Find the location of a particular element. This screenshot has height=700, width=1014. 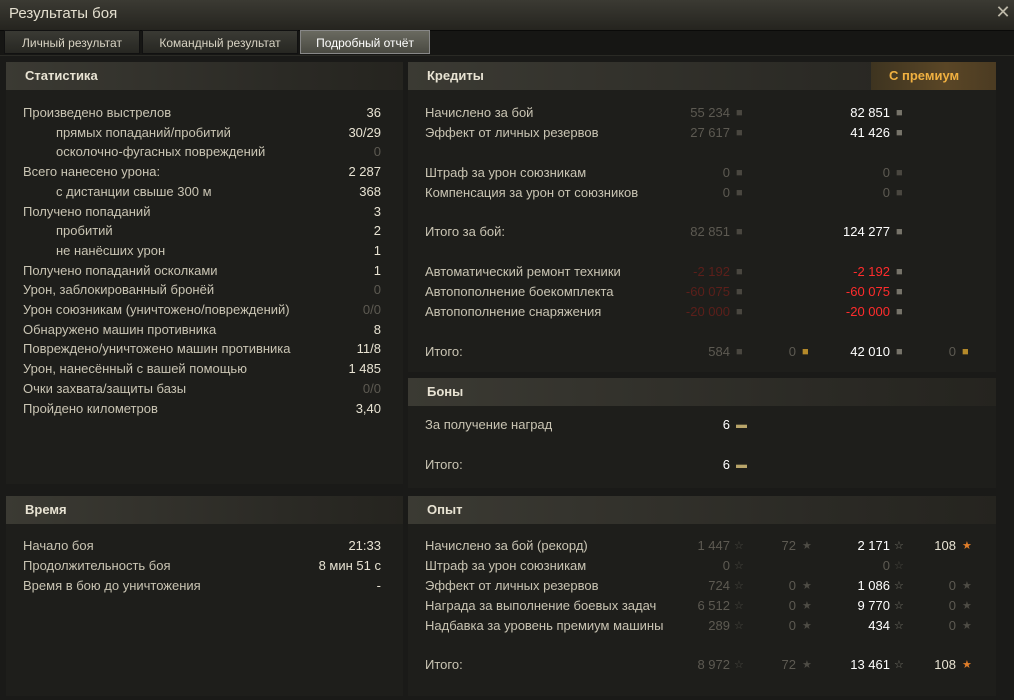

credit-label: Автопополнение боекомплекта is located at coordinates (519, 291).